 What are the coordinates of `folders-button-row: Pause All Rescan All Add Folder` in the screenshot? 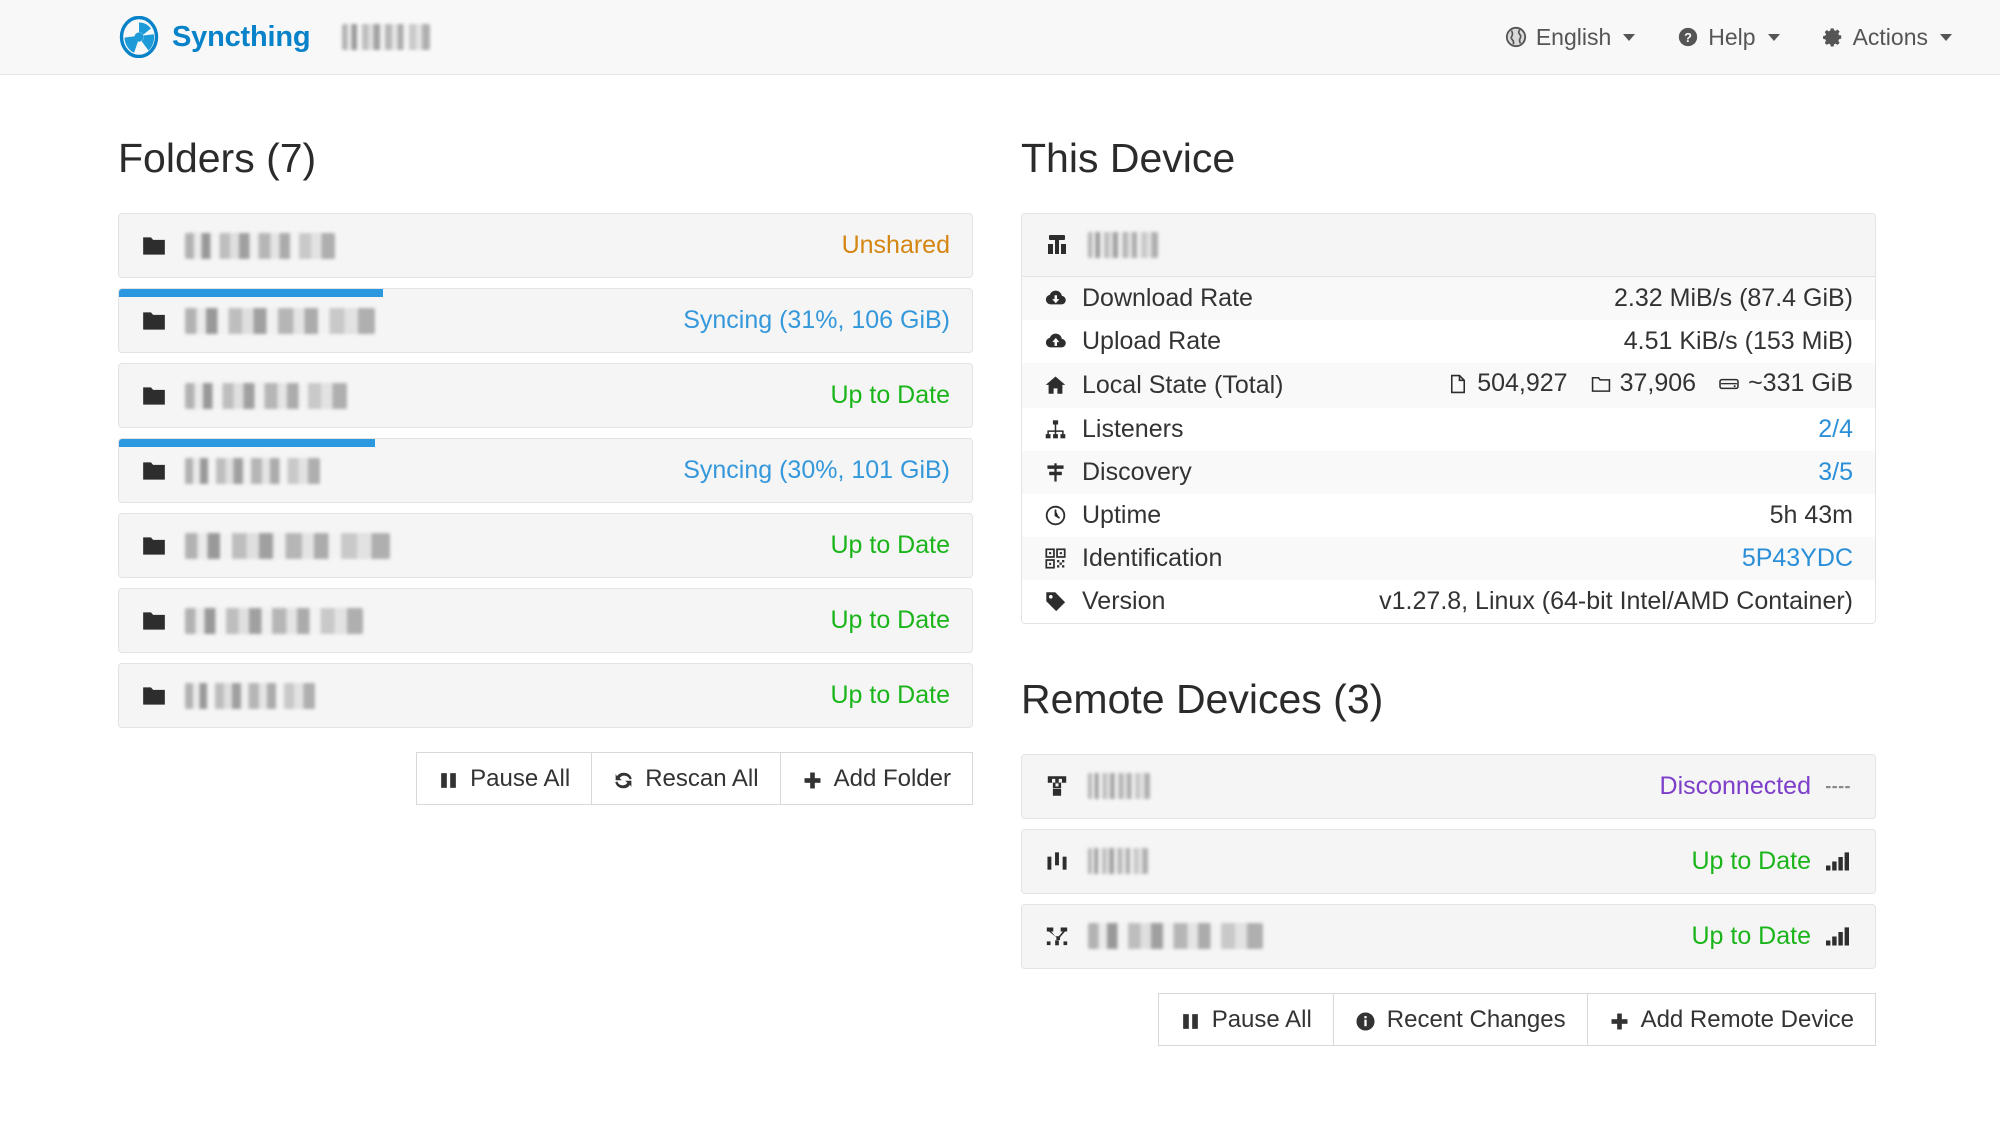 It's located at (545, 779).